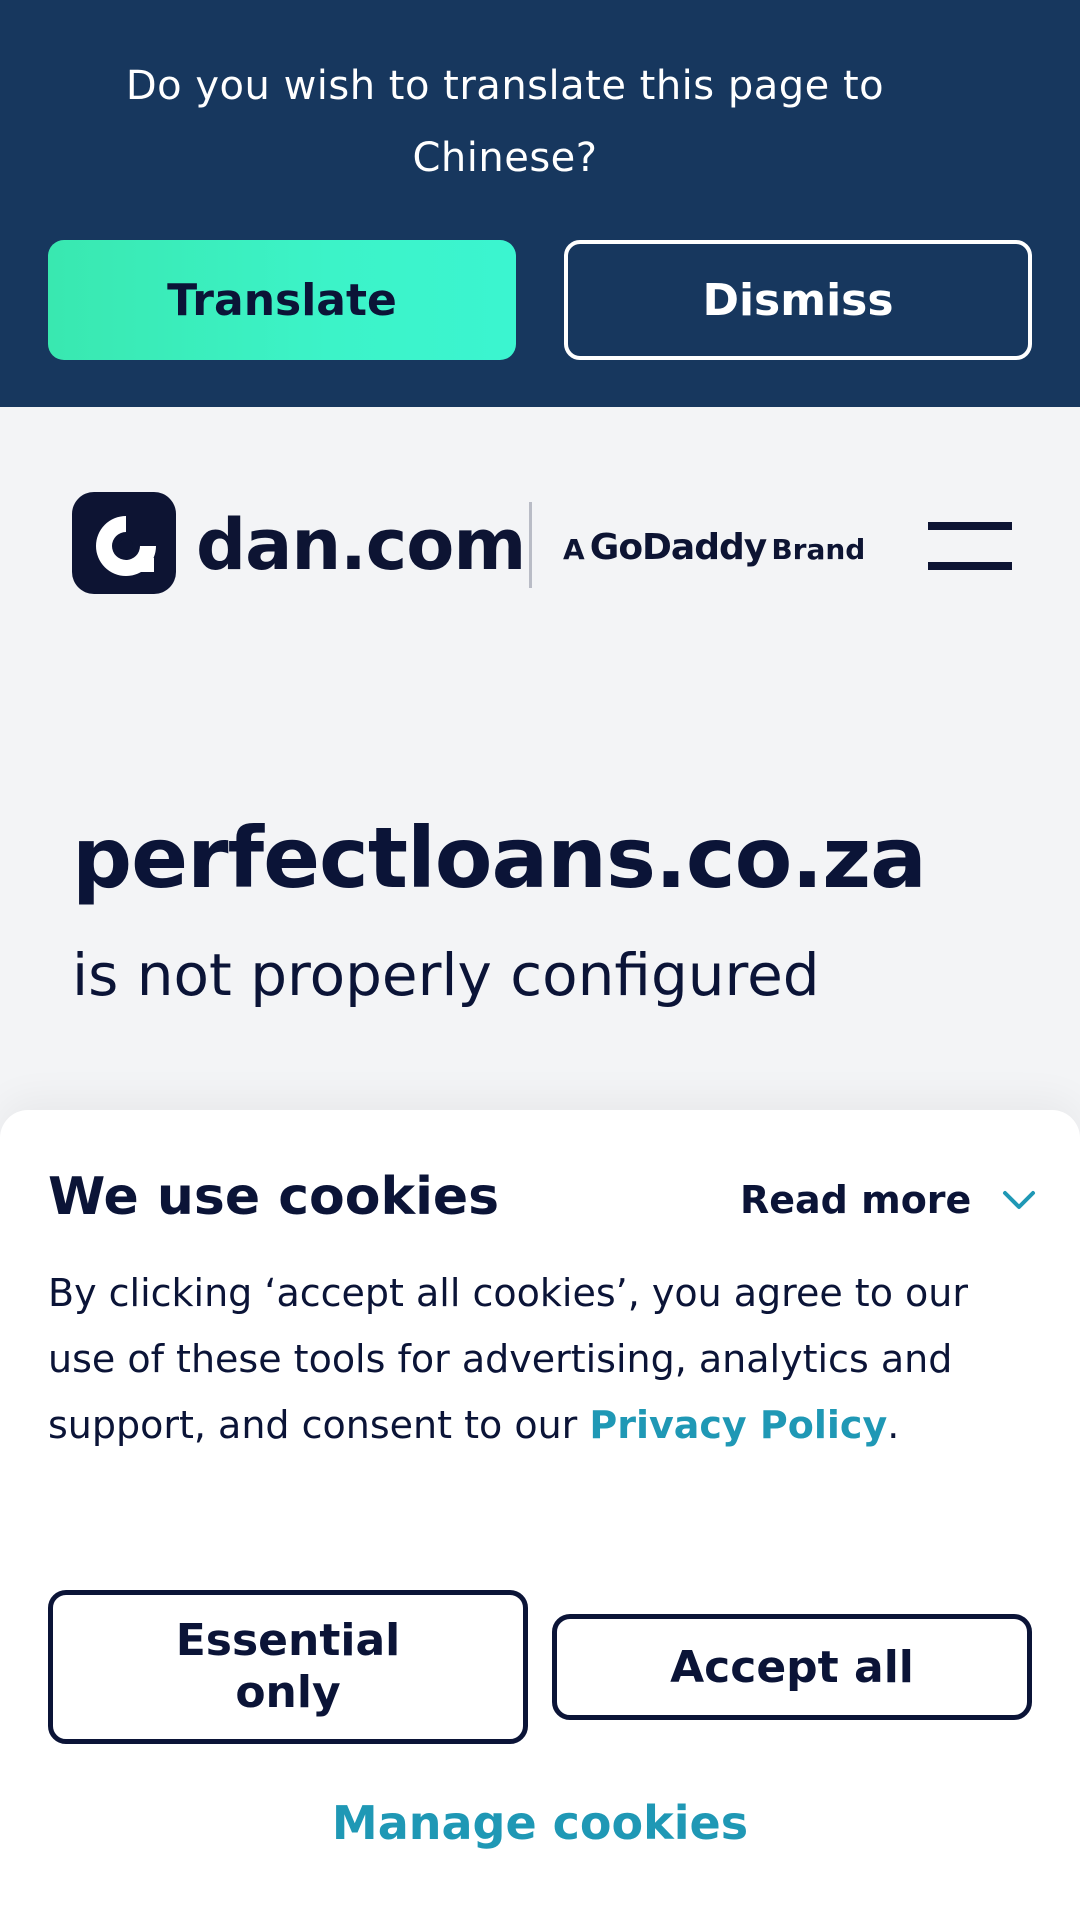 The width and height of the screenshot is (1080, 1920). What do you see at coordinates (282, 300) in the screenshot?
I see `translate-button: Translate` at bounding box center [282, 300].